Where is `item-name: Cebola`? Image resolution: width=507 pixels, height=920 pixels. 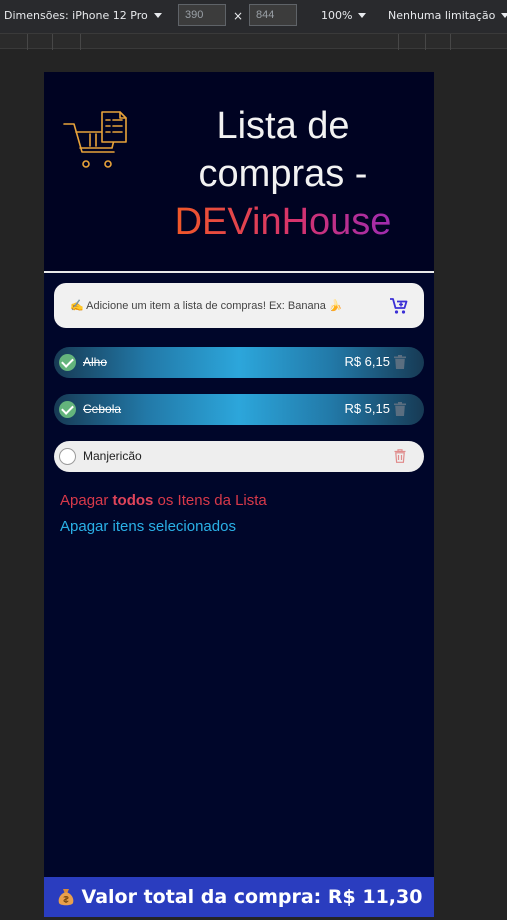 item-name: Cebola is located at coordinates (102, 409).